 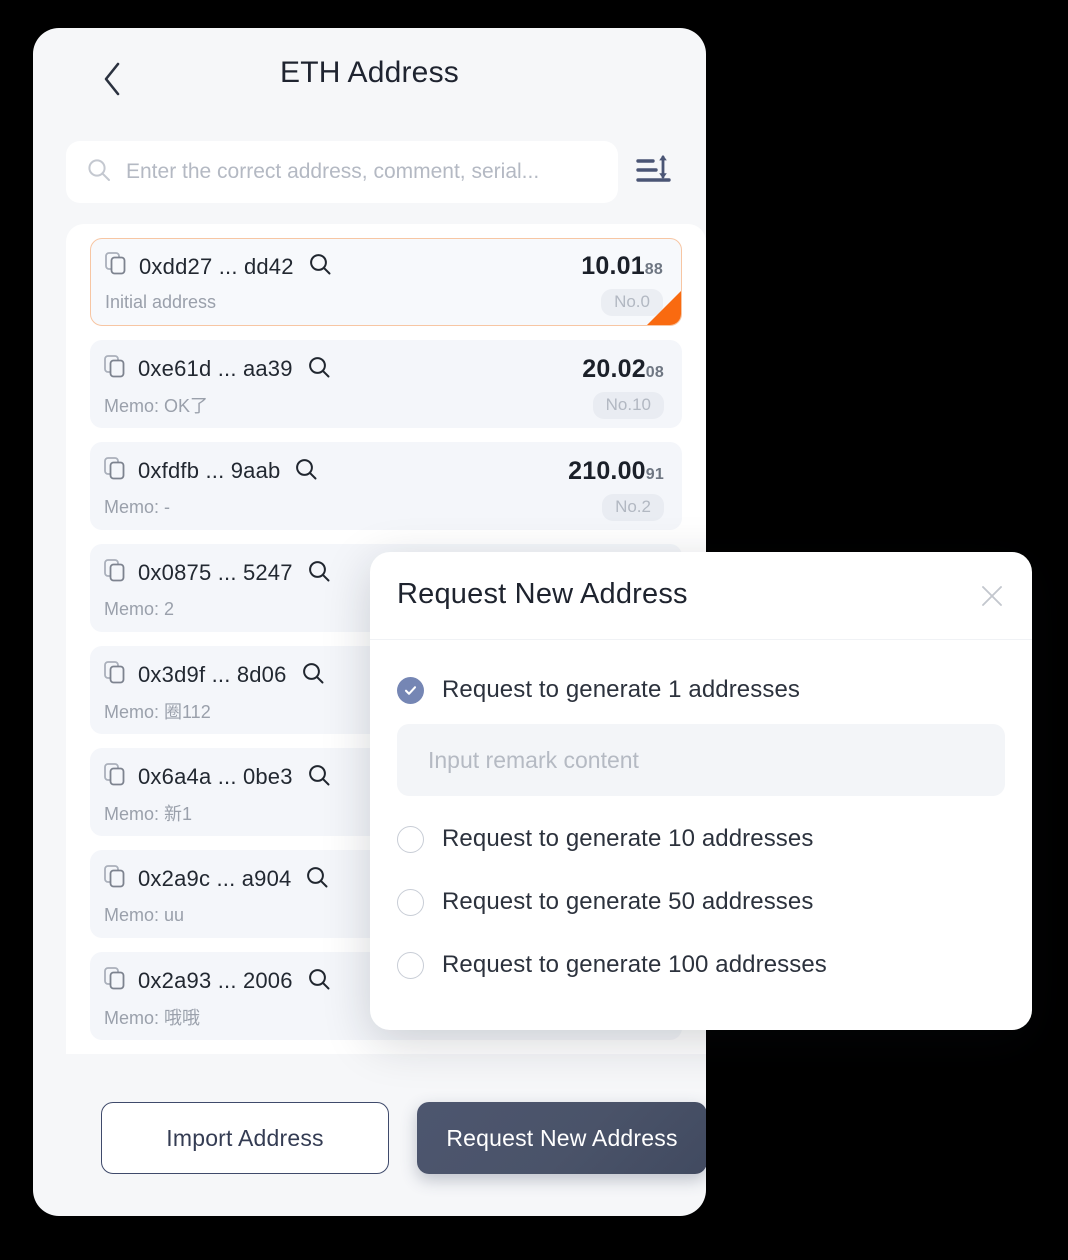 I want to click on amount-main: 10.01, so click(x=613, y=266).